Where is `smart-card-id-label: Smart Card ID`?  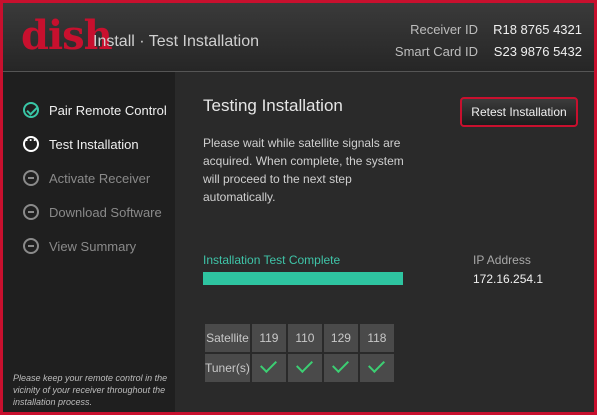
smart-card-id-label: Smart Card ID is located at coordinates (436, 51).